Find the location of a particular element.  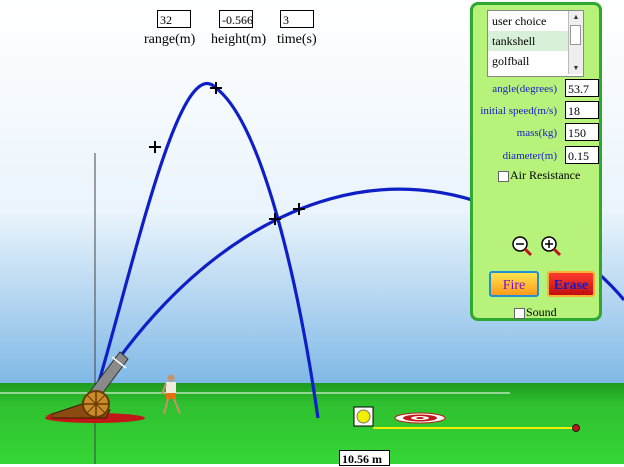

initial-speed-label: initial speed(m/s) is located at coordinates (518, 111).